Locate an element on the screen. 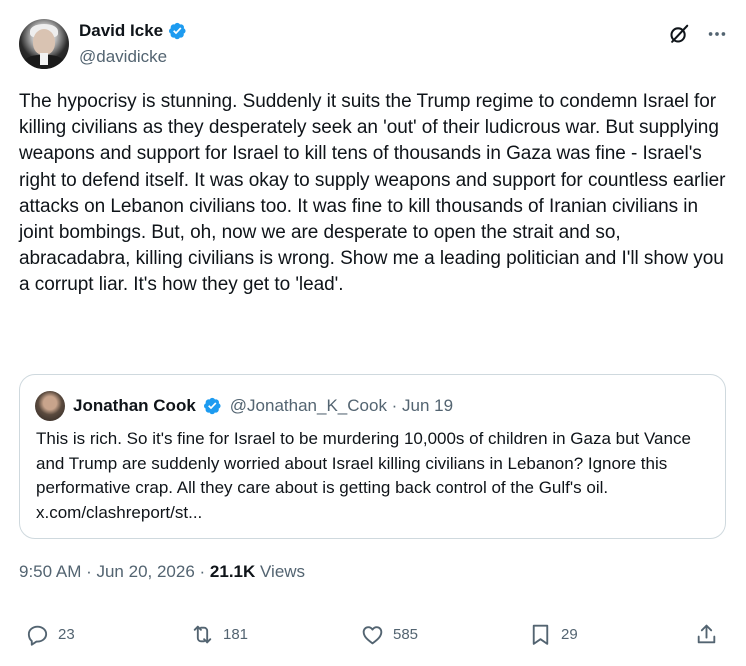 The height and width of the screenshot is (666, 746). quote-header: Jonathan Cook @Jonathan_K_Cook · Jun 19 is located at coordinates (244, 406).